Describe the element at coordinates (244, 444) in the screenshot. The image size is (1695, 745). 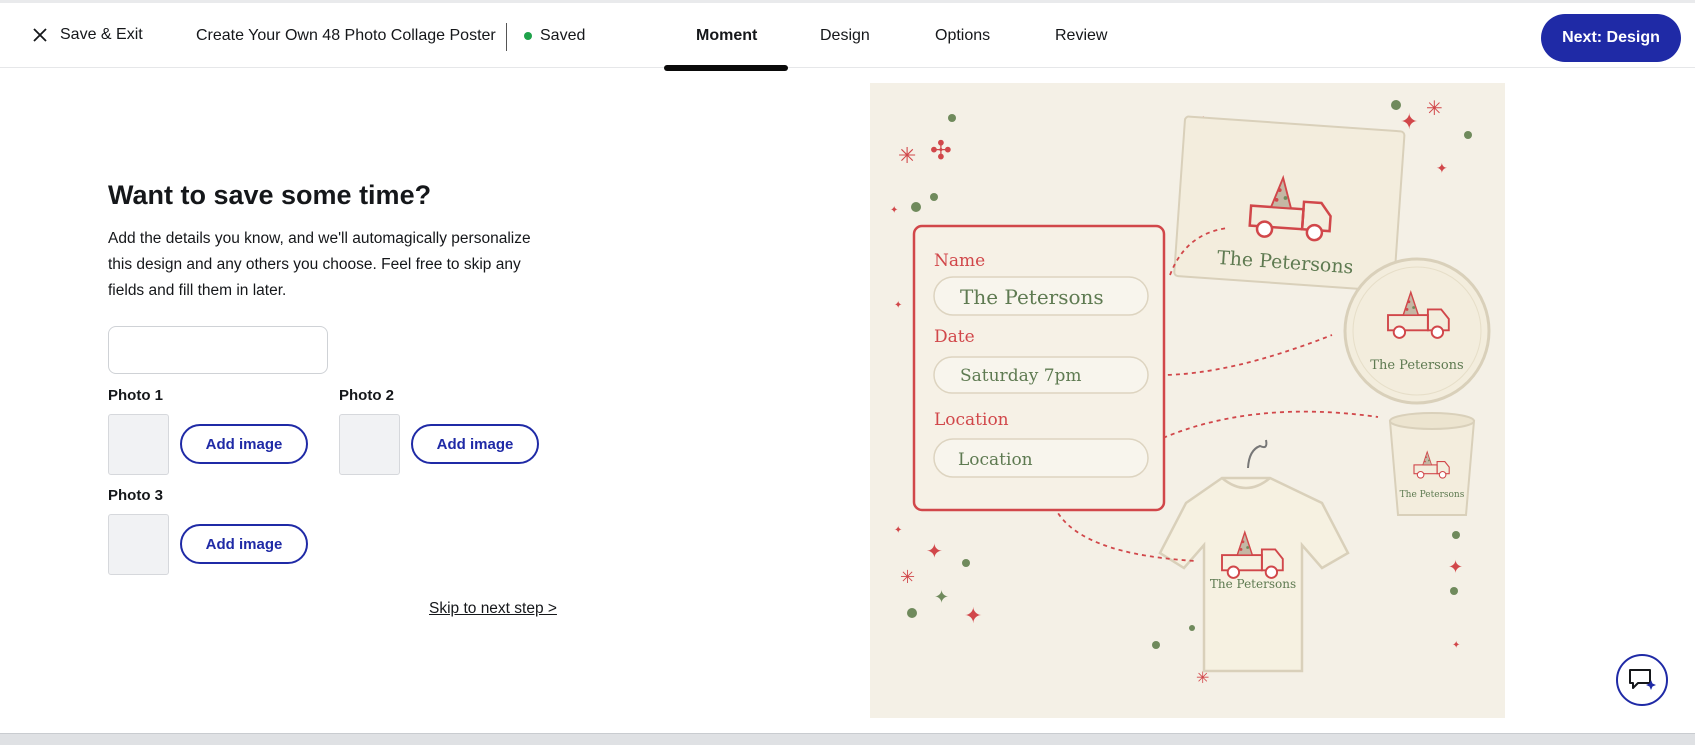
I see `add-image-button-1: Add image` at that location.